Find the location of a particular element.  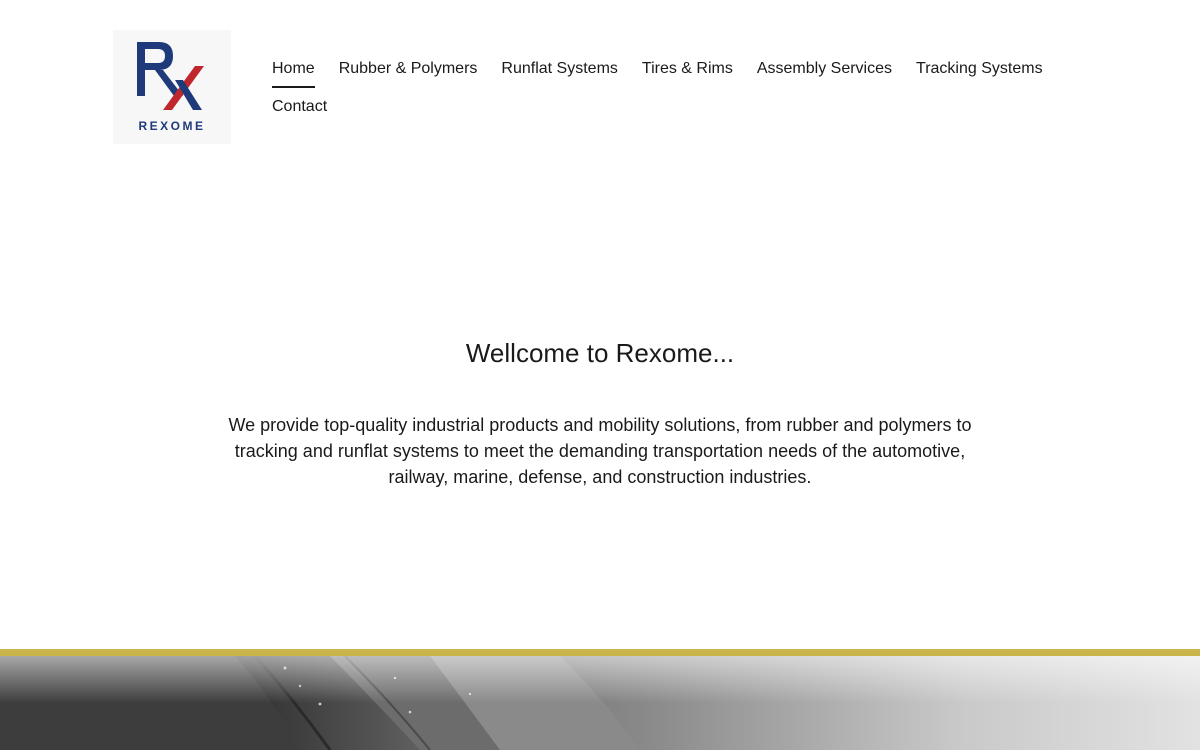

nav-assembly-services: Assembly Services is located at coordinates (824, 69).